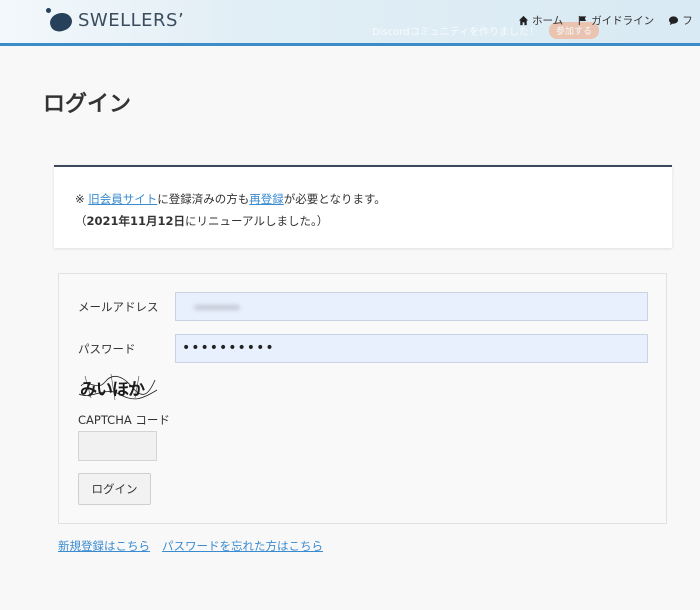 The image size is (700, 610). I want to click on forgot-password-link: パスワードを忘れた方はこちら, so click(242, 546).